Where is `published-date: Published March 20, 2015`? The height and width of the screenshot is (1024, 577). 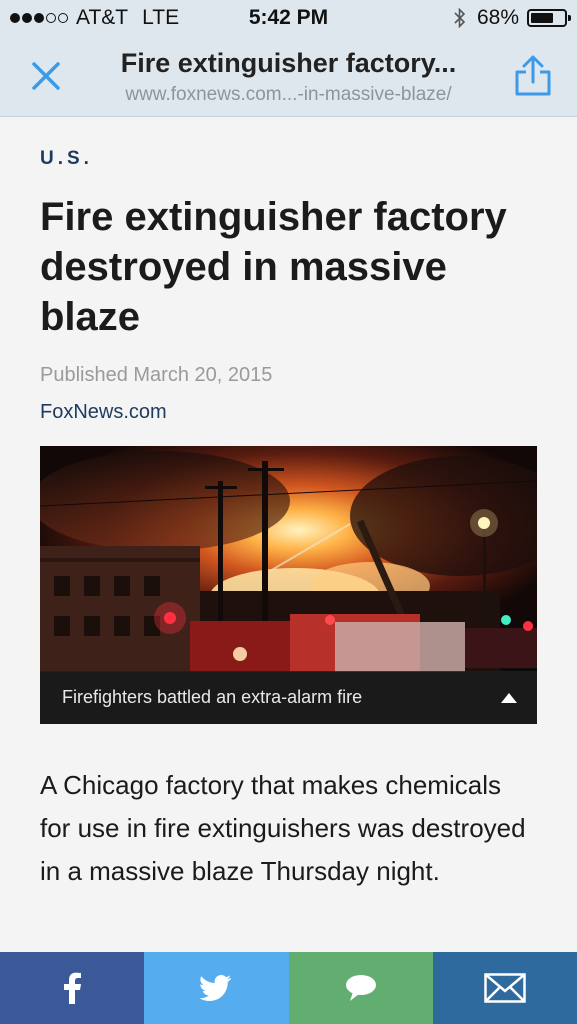 published-date: Published March 20, 2015 is located at coordinates (156, 375).